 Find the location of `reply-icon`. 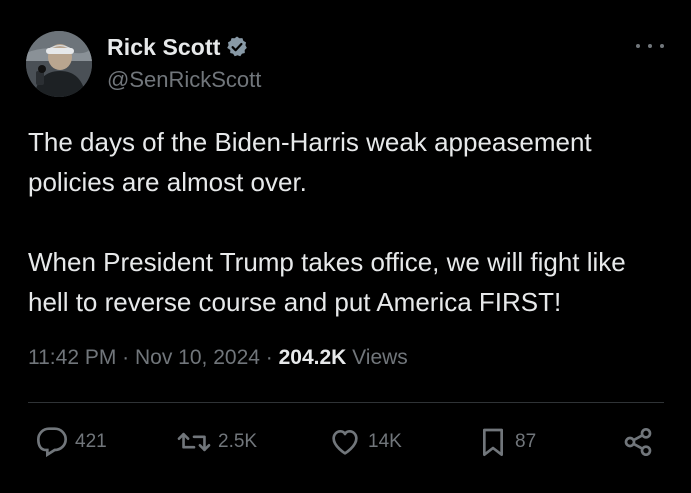

reply-icon is located at coordinates (52, 442).